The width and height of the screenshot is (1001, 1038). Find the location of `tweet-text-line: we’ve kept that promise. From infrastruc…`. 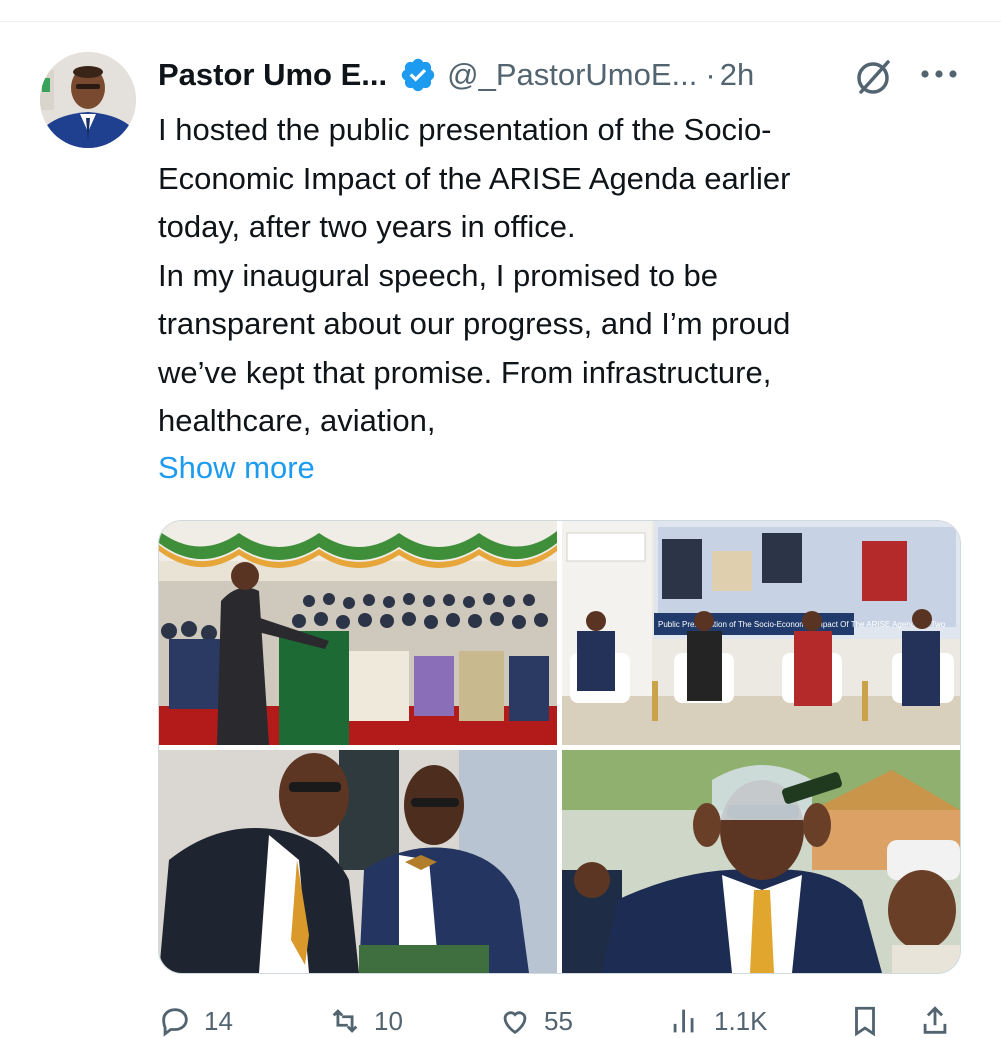

tweet-text-line: we’ve kept that promise. From infrastruc… is located at coordinates (465, 372).